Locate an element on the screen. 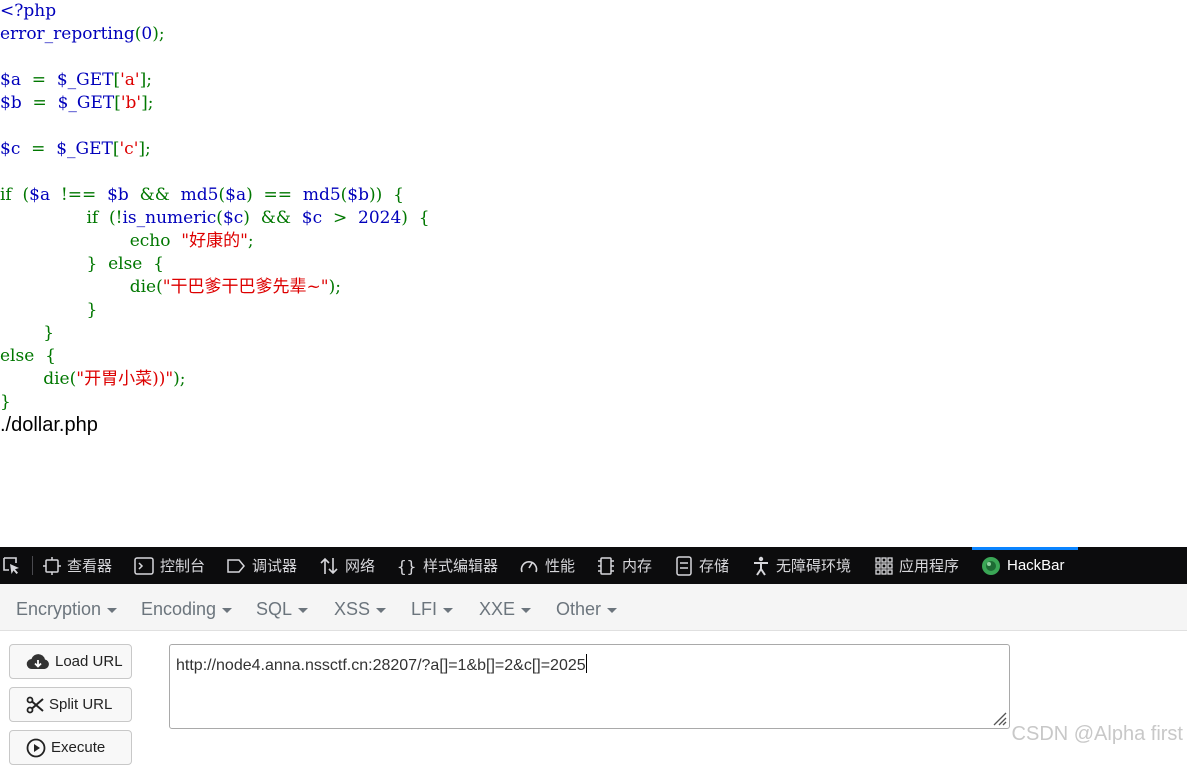 Image resolution: width=1187 pixels, height=765 pixels. code-line: else { is located at coordinates (215, 356).